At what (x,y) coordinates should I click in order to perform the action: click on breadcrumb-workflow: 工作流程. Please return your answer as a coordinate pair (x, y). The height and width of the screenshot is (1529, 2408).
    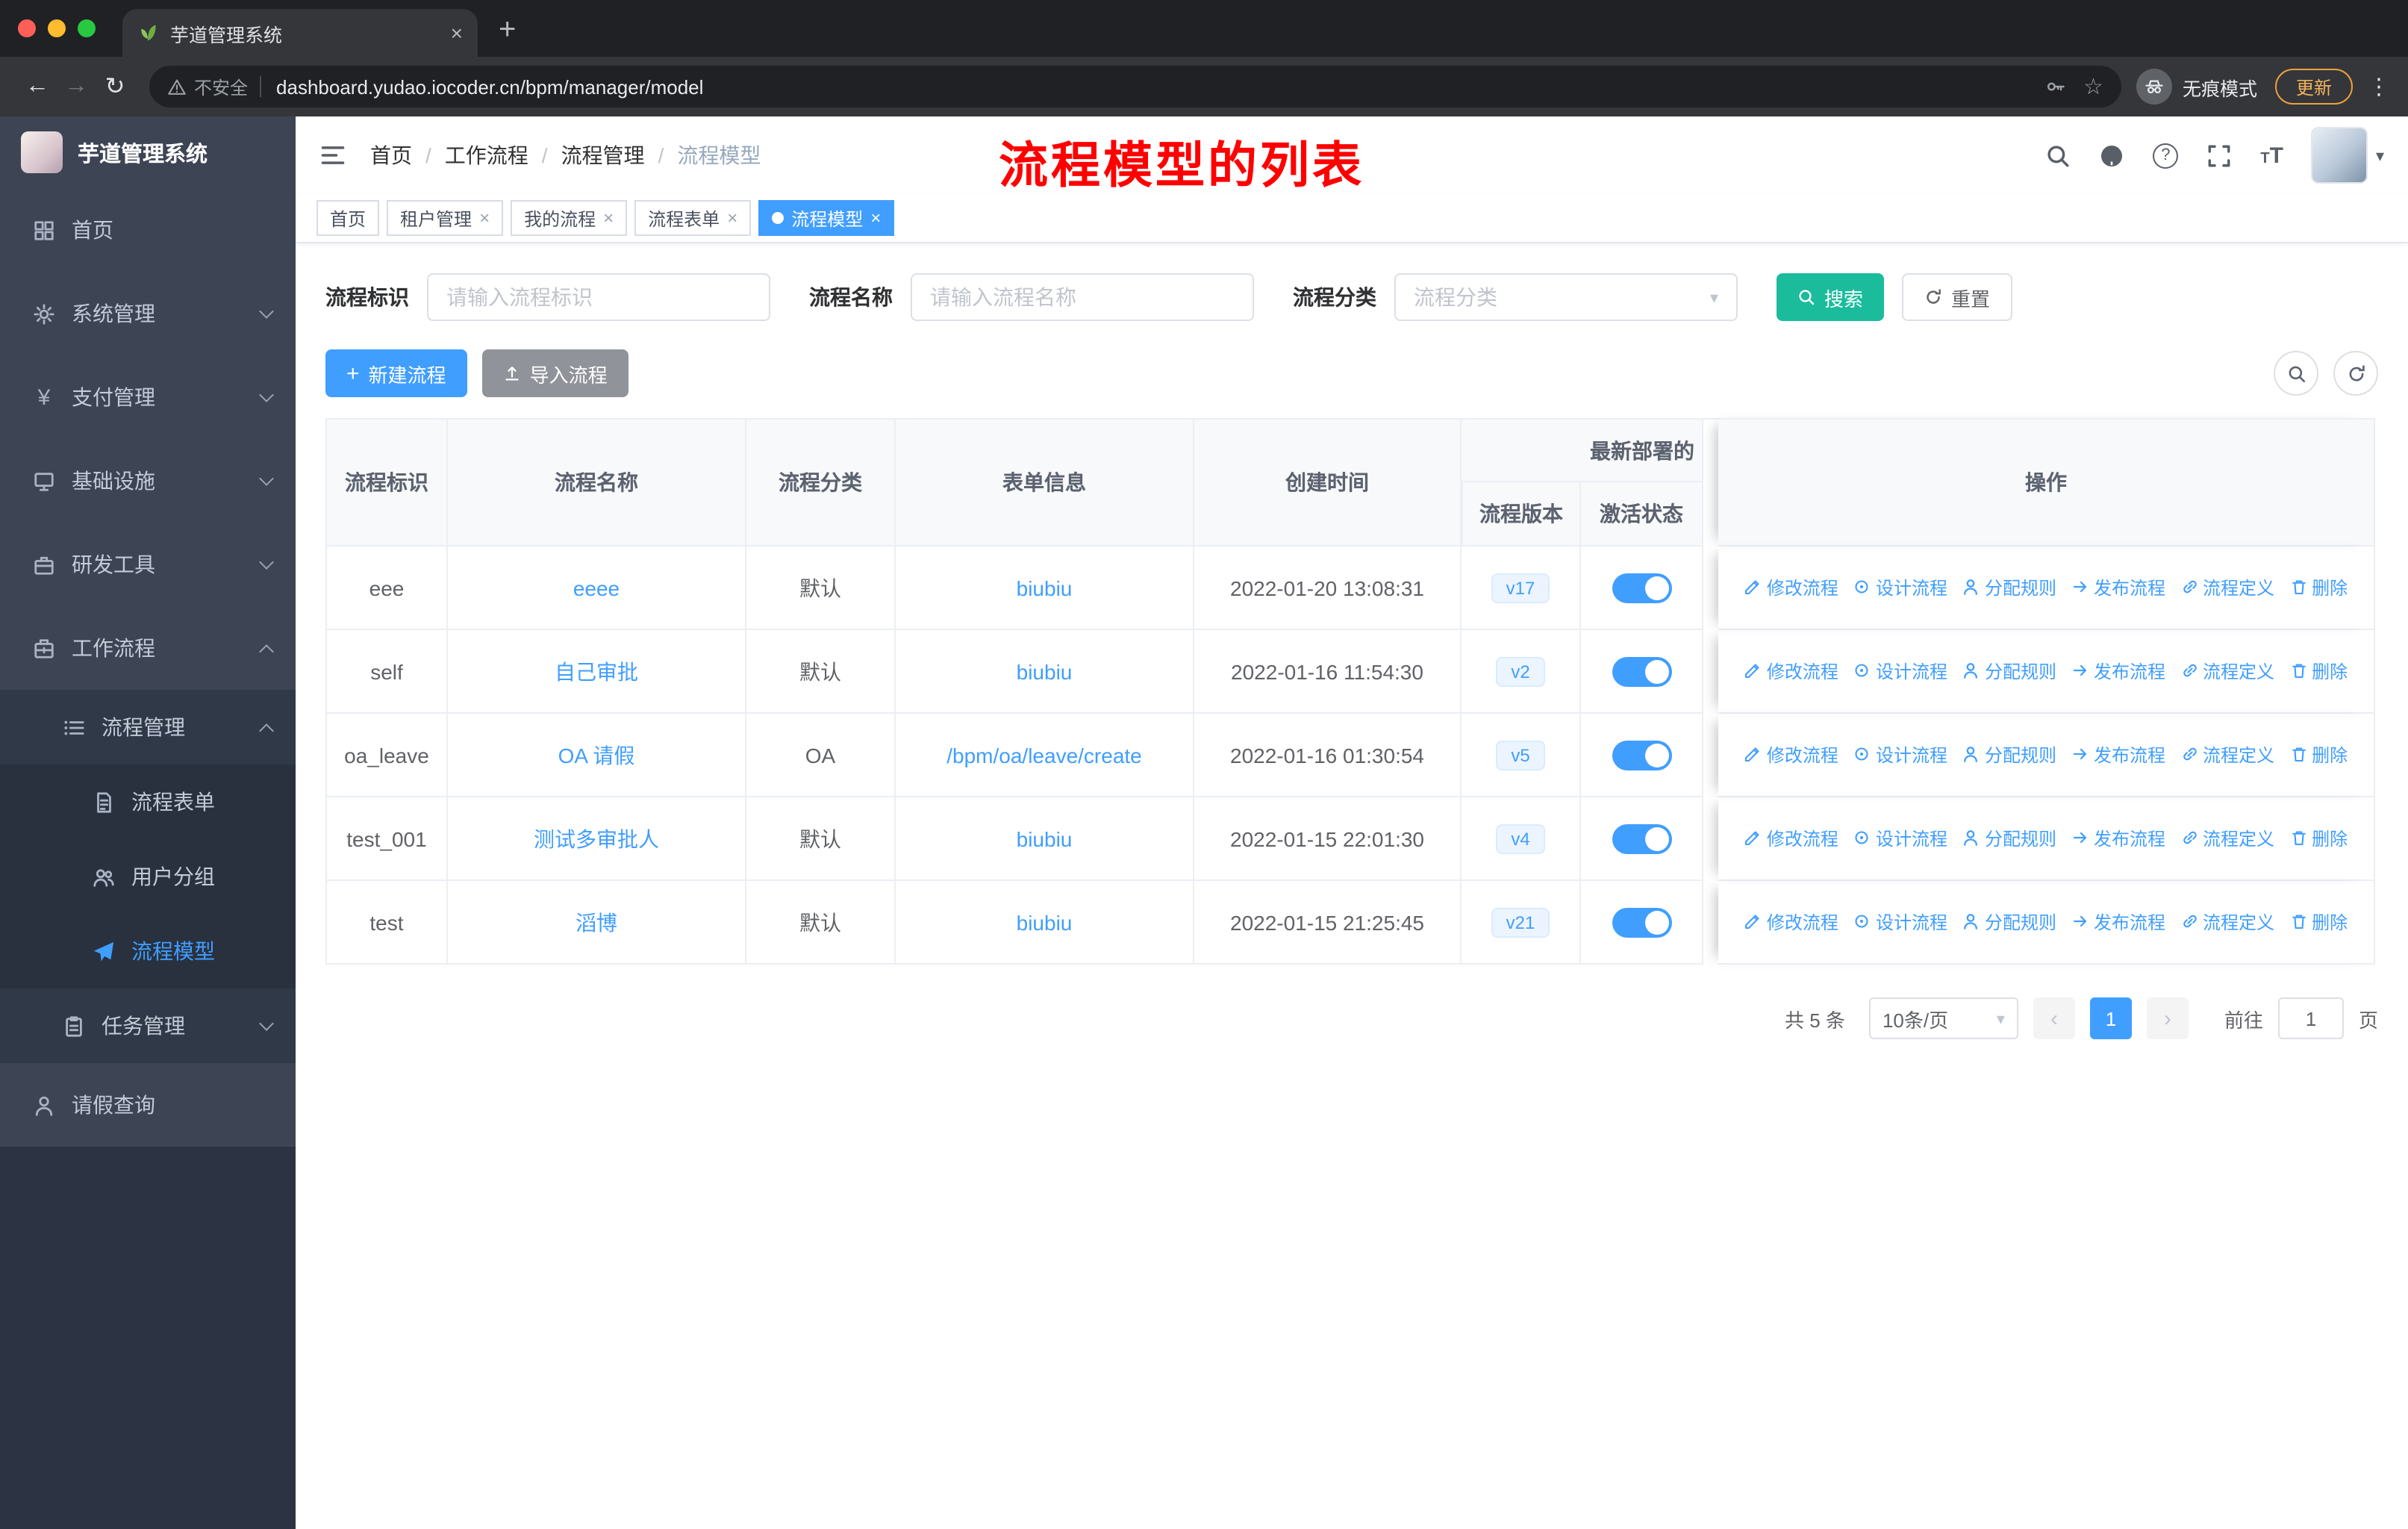
    Looking at the image, I should click on (486, 155).